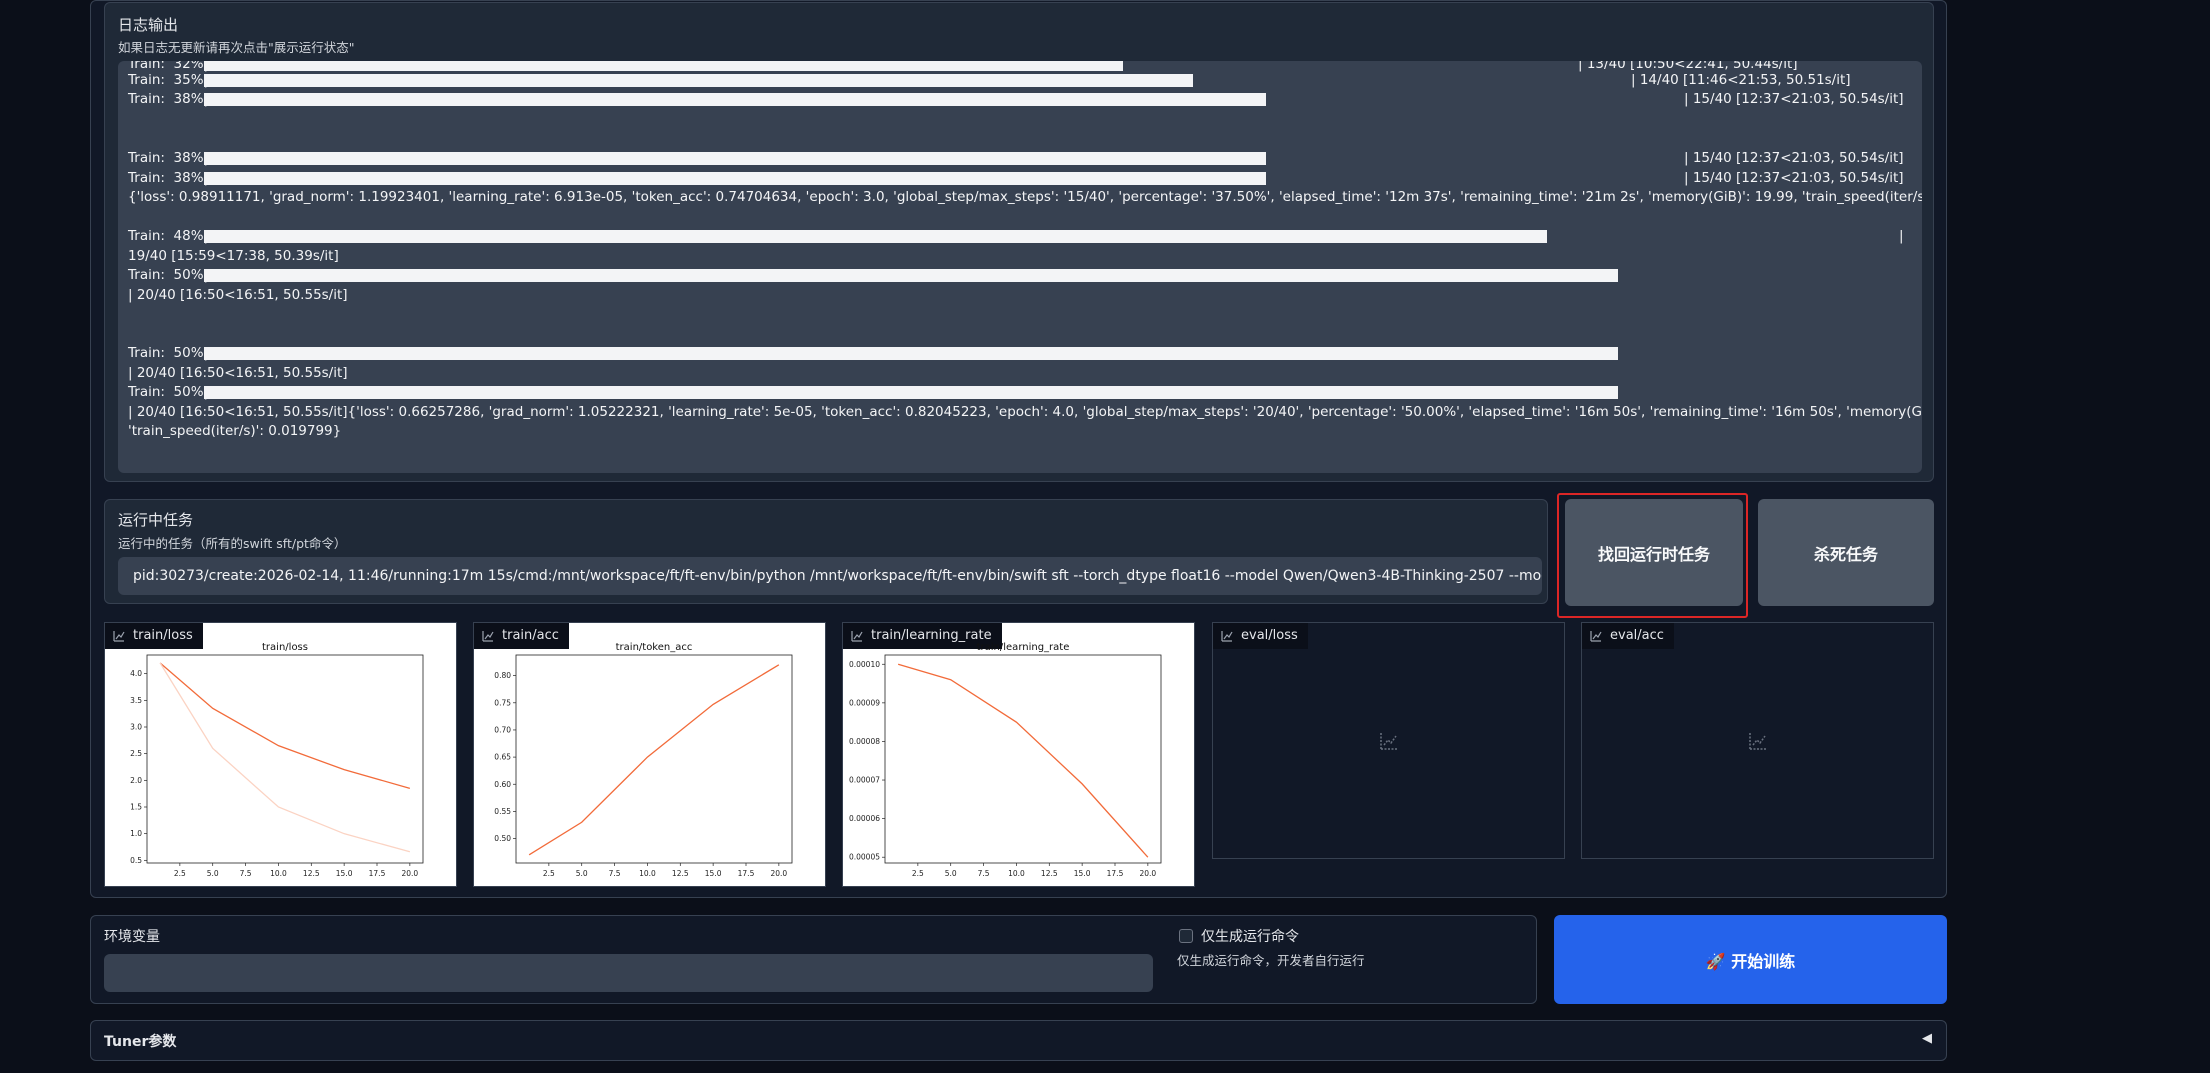 This screenshot has height=1073, width=2210. I want to click on tuner-section: Tuner参数 ◀, so click(1018, 1040).